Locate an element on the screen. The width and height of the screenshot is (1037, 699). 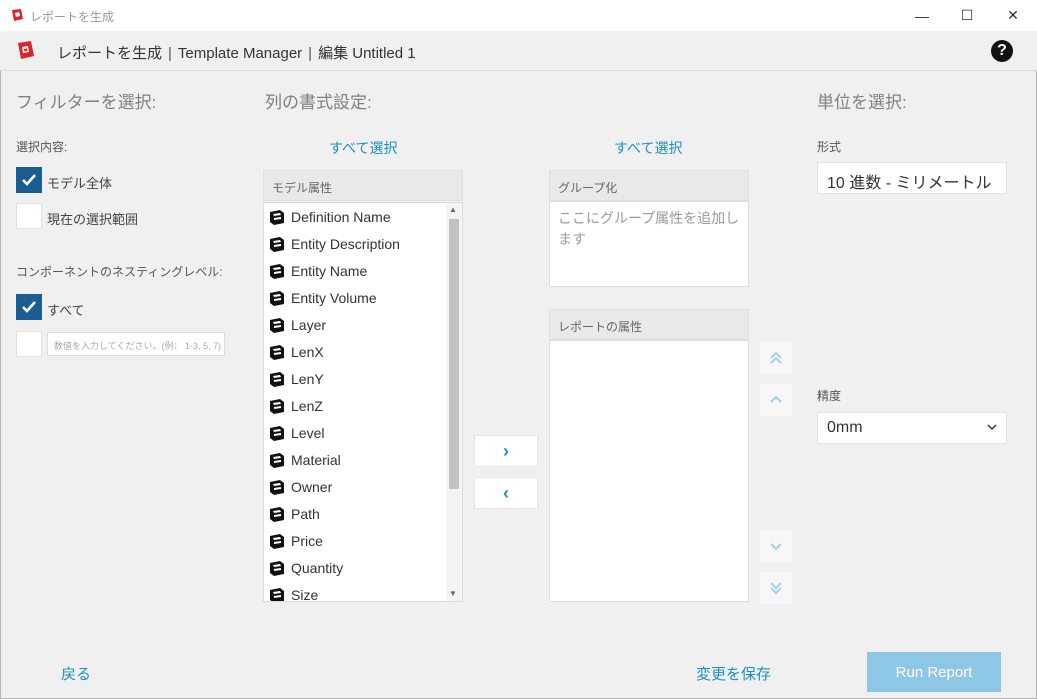
attribute-name: Entity Volume is located at coordinates (334, 297).